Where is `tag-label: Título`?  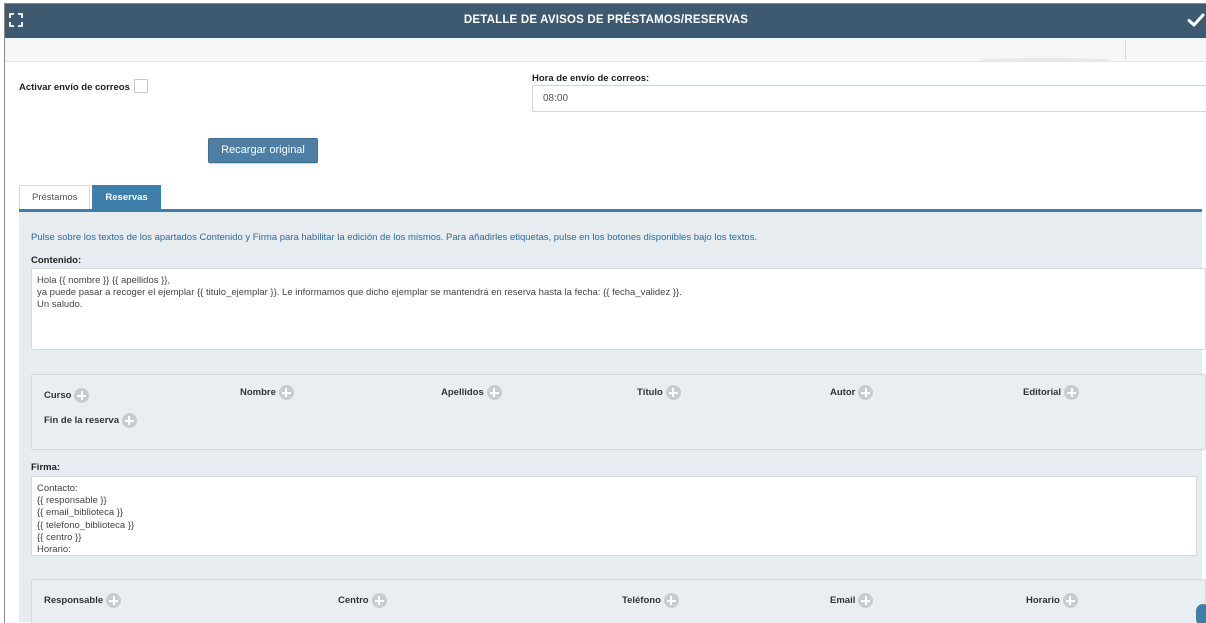
tag-label: Título is located at coordinates (650, 392).